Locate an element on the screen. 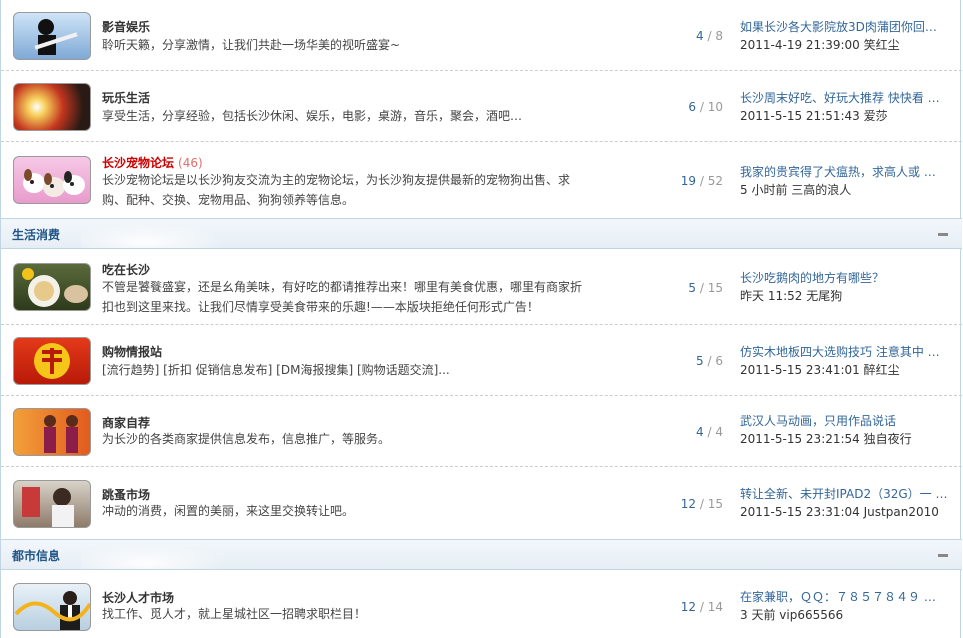 The width and height of the screenshot is (963, 638). flea-market-thumb is located at coordinates (52, 504).